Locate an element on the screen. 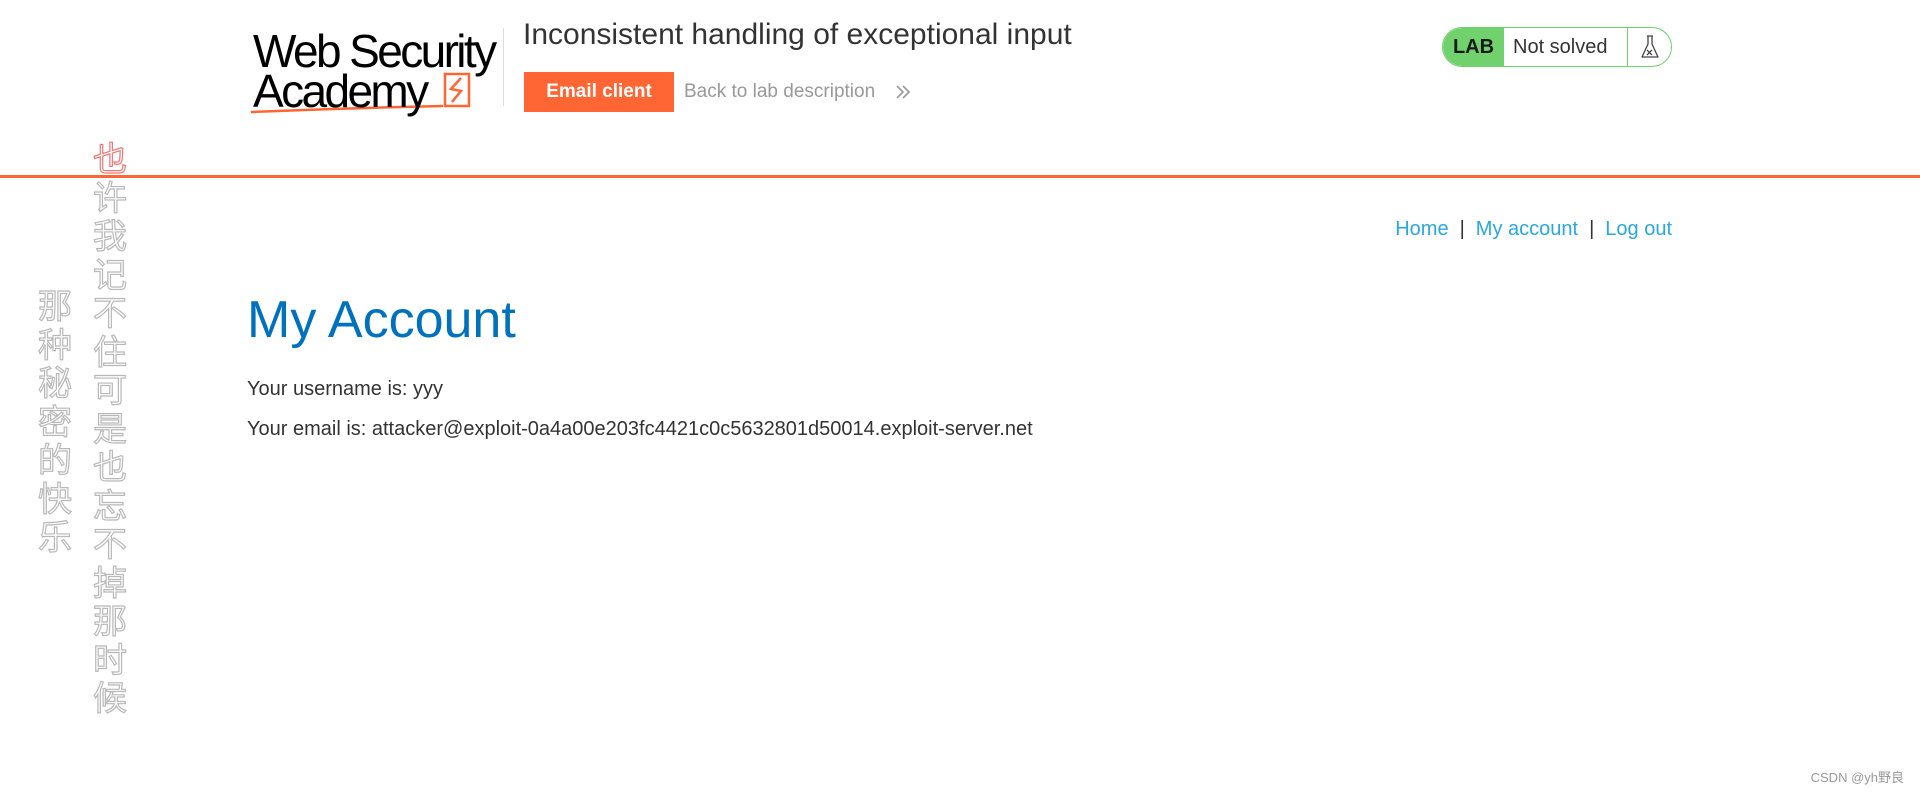 The width and height of the screenshot is (1920, 792). poem-char: 快 is located at coordinates (54, 499).